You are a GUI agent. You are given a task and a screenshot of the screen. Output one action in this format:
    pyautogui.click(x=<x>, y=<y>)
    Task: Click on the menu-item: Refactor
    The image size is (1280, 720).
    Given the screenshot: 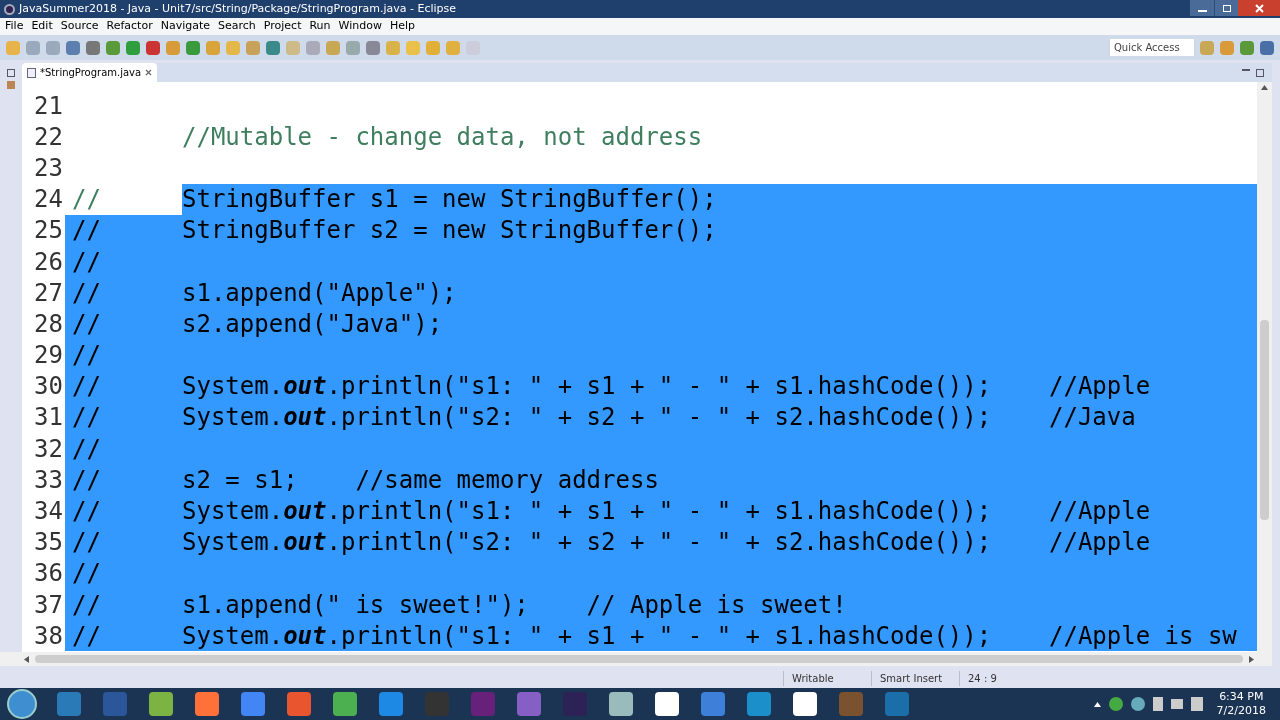 What is the action you would take?
    pyautogui.click(x=129, y=26)
    